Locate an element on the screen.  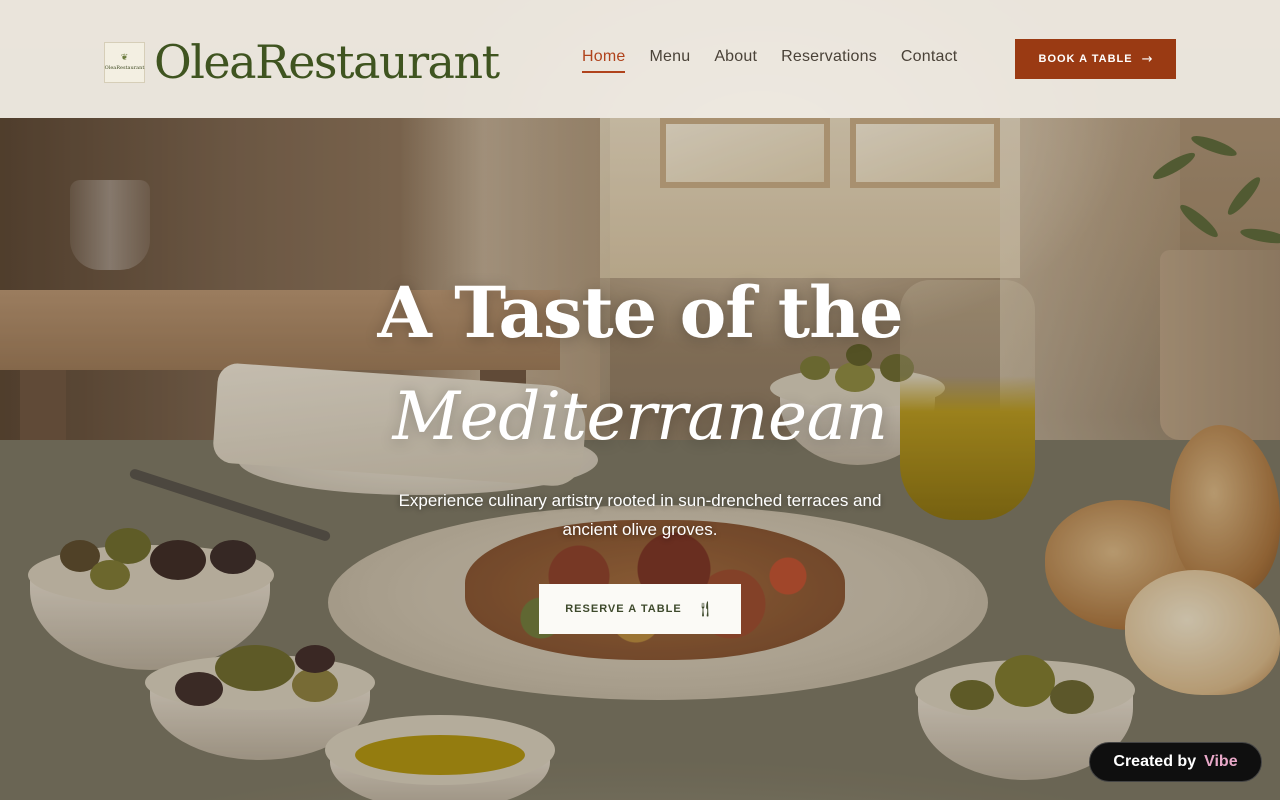
created-by-badge: Created by Vibe is located at coordinates (1175, 762).